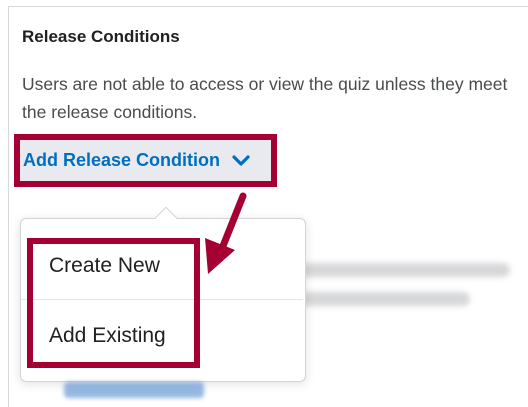 The height and width of the screenshot is (407, 528). Describe the element at coordinates (226, 233) in the screenshot. I see `annotation-arrow-icon` at that location.